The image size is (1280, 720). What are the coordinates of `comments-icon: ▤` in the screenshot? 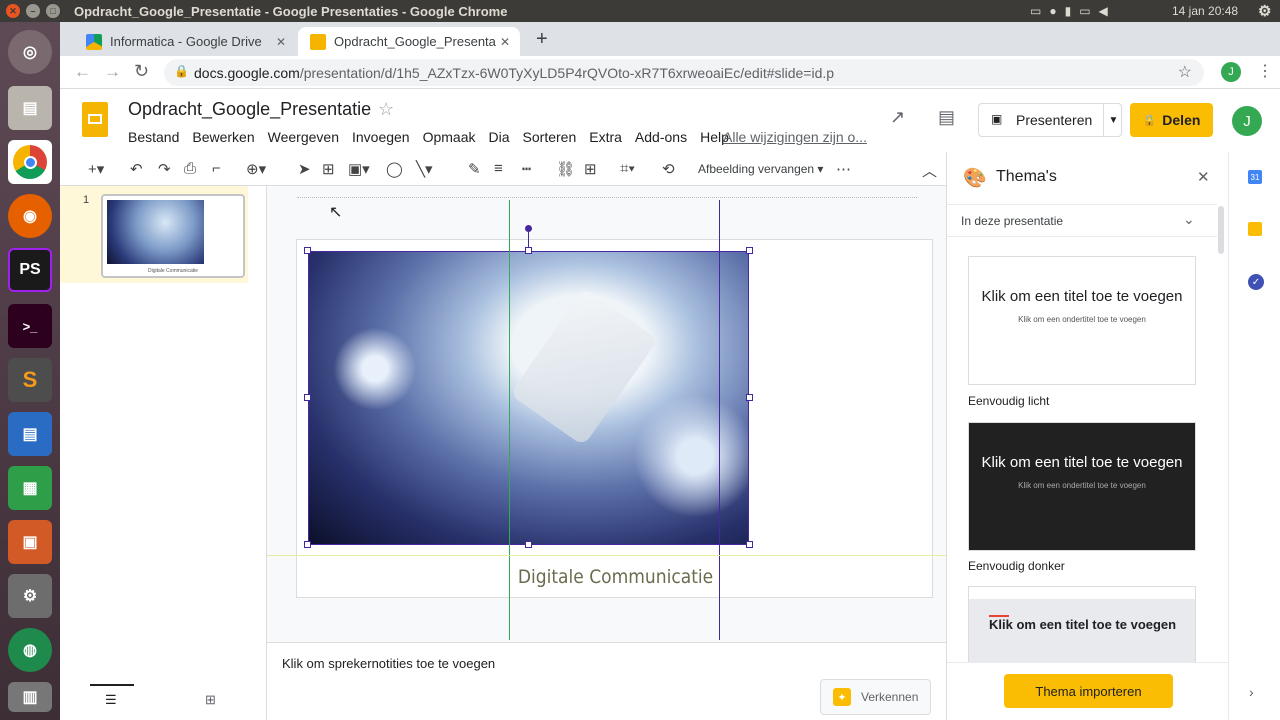 It's located at (946, 117).